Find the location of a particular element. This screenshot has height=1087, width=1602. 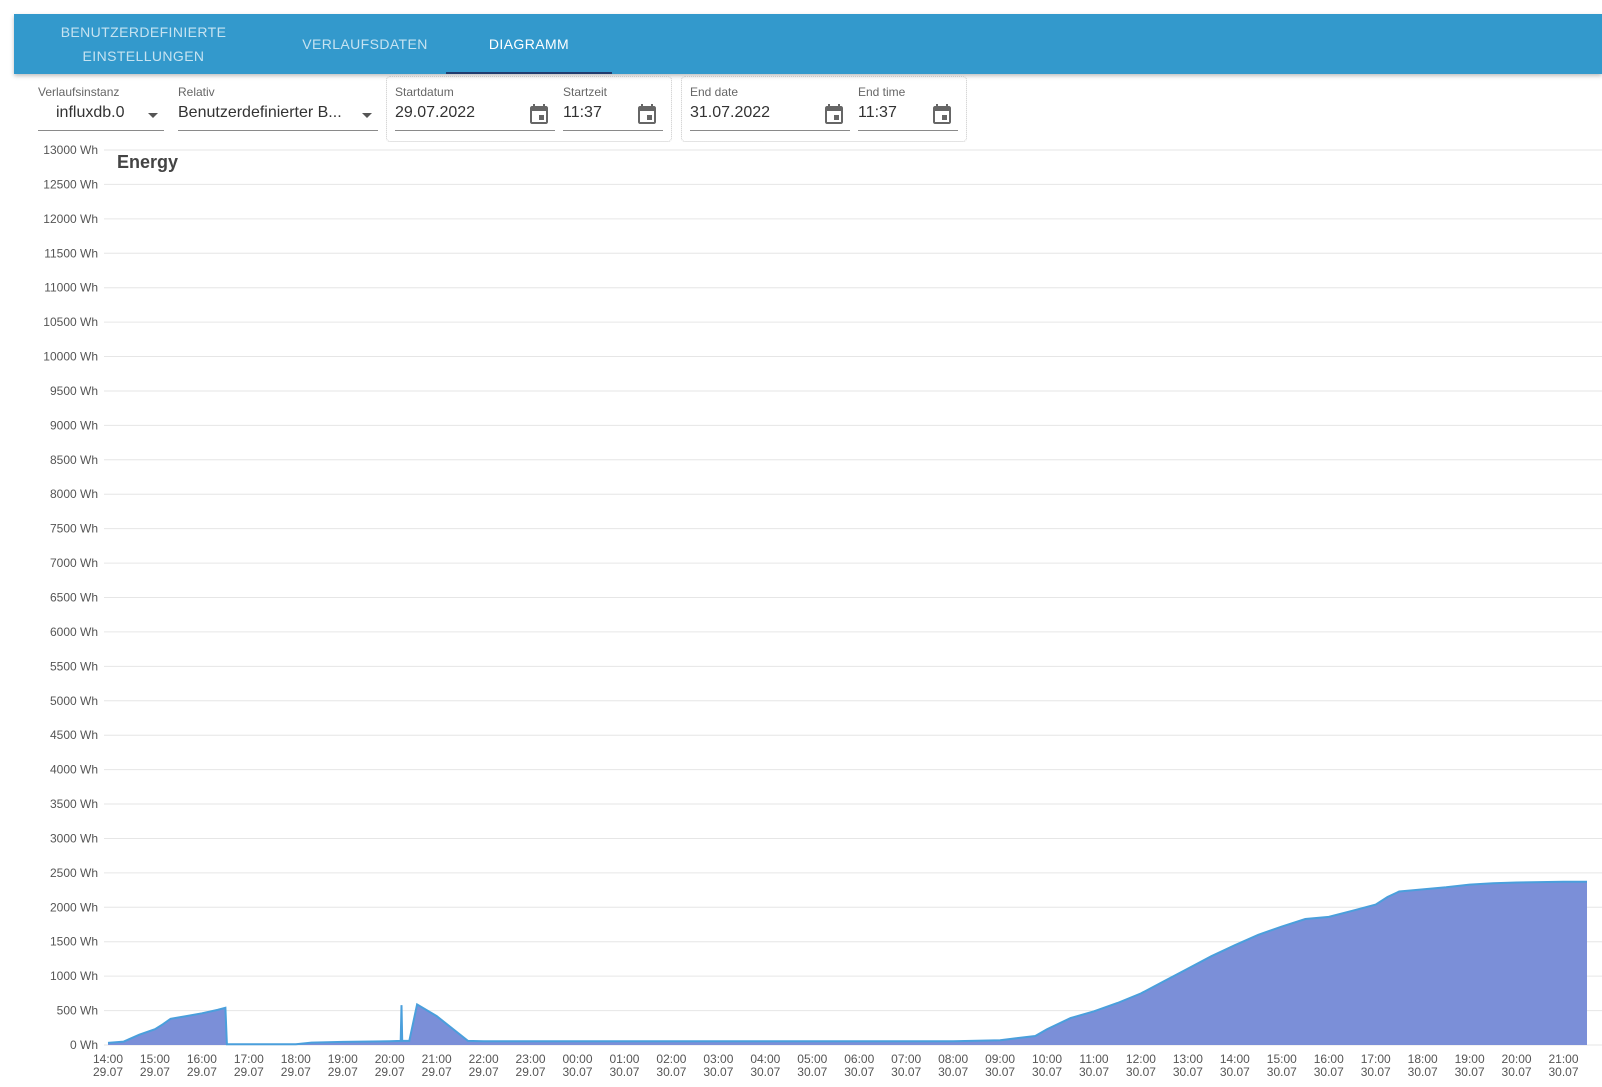

x-tick-time: 22:00 is located at coordinates (484, 1059).